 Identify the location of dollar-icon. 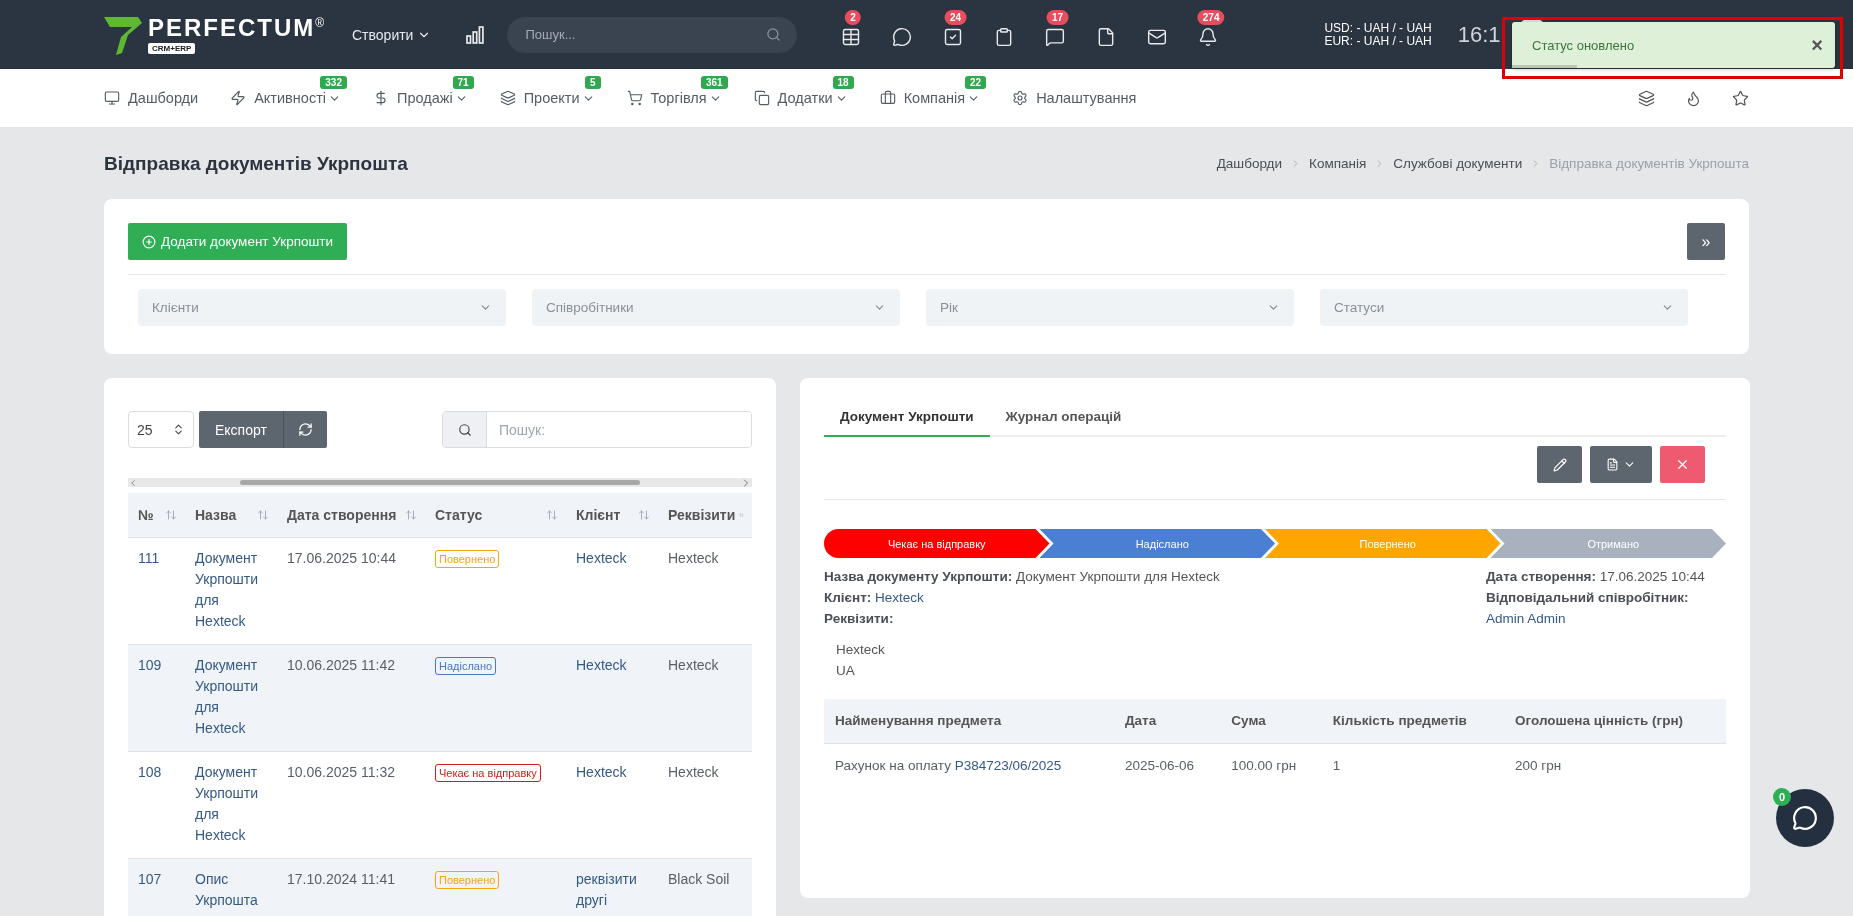
(381, 98).